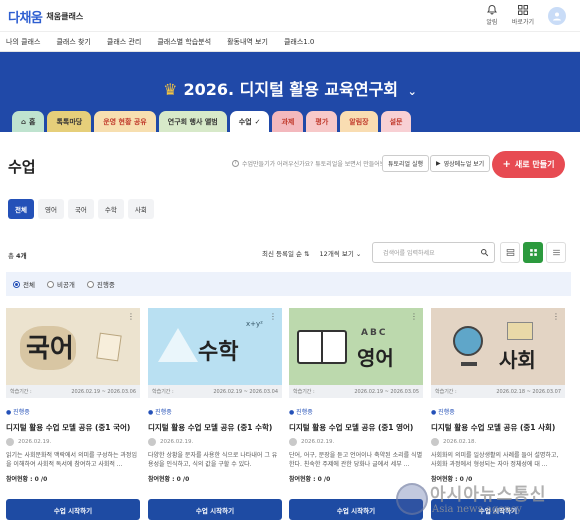 This screenshot has height=527, width=580. I want to click on watermark: 아시아뉴스통신 Asia news agency, so click(482, 500).